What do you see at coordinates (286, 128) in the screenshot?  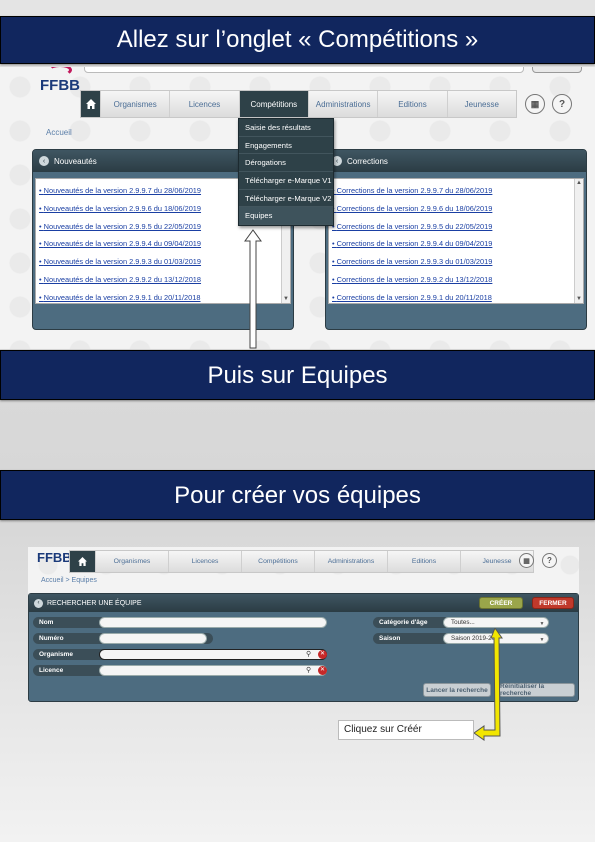 I see `menu-item-saisie-resultats: Saisie des résultats` at bounding box center [286, 128].